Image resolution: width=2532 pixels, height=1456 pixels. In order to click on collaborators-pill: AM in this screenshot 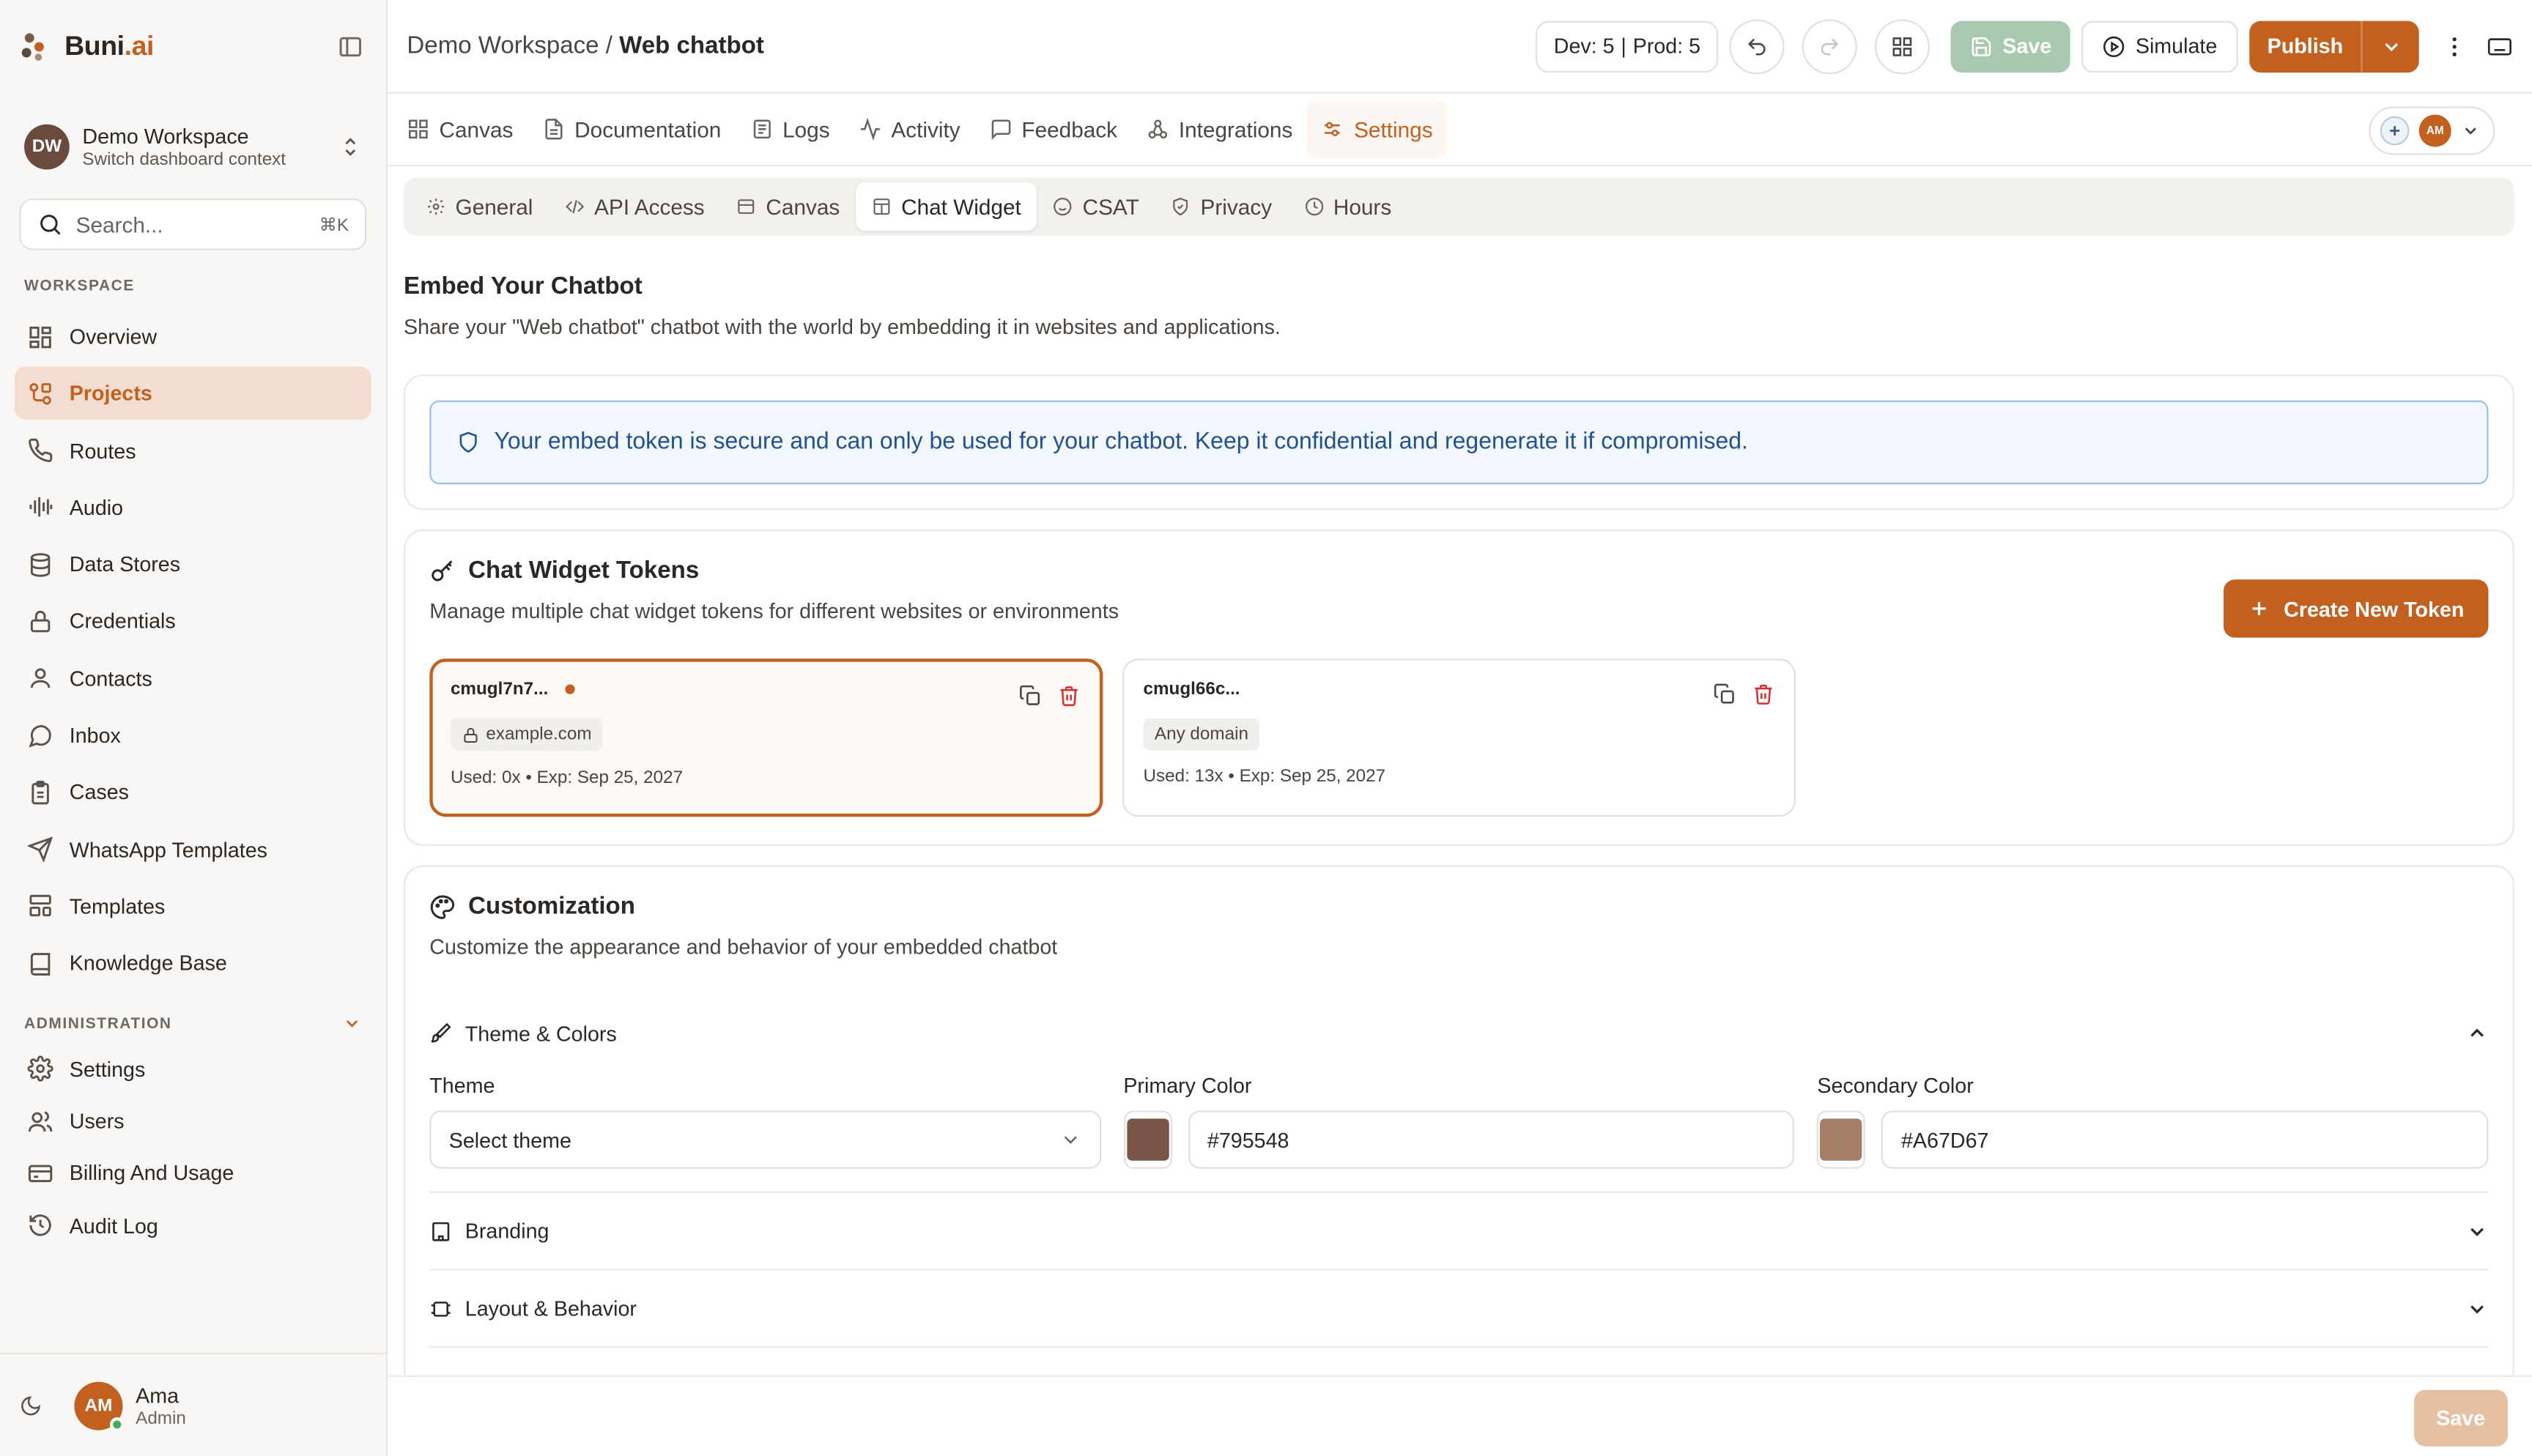, I will do `click(2432, 130)`.